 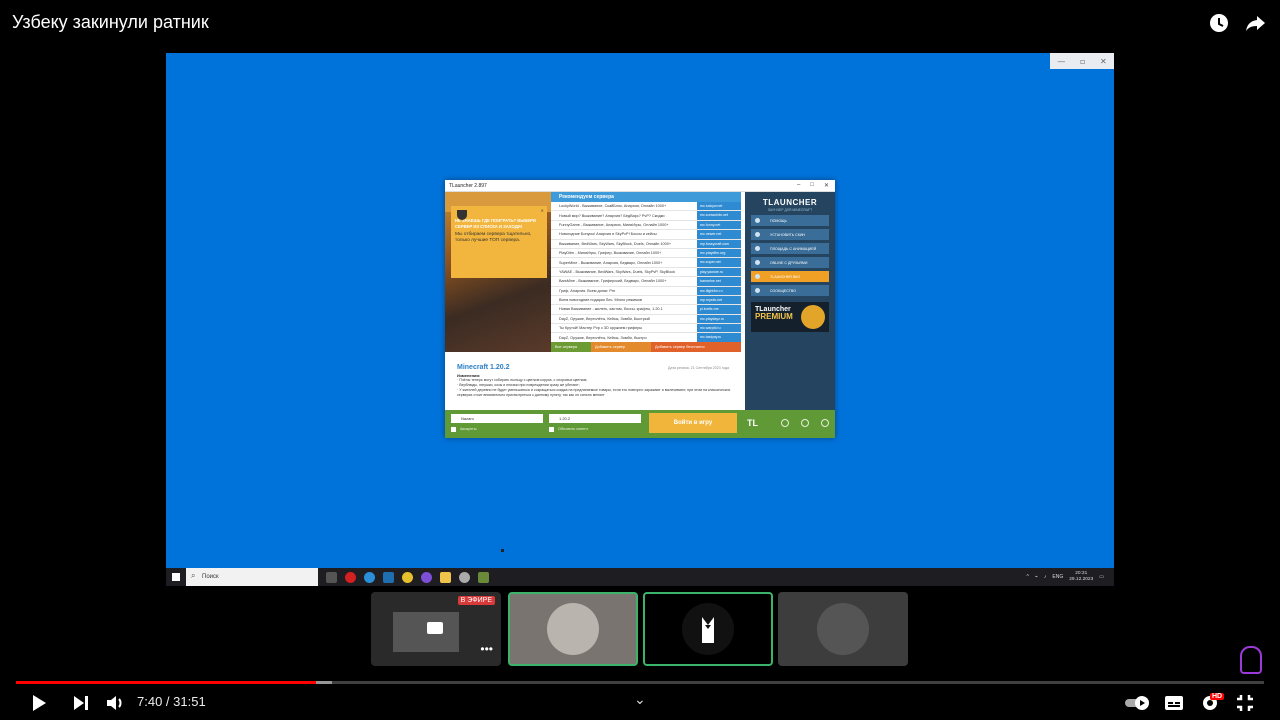 I want to click on server-ip: mc.warpbl.ru, so click(x=719, y=328).